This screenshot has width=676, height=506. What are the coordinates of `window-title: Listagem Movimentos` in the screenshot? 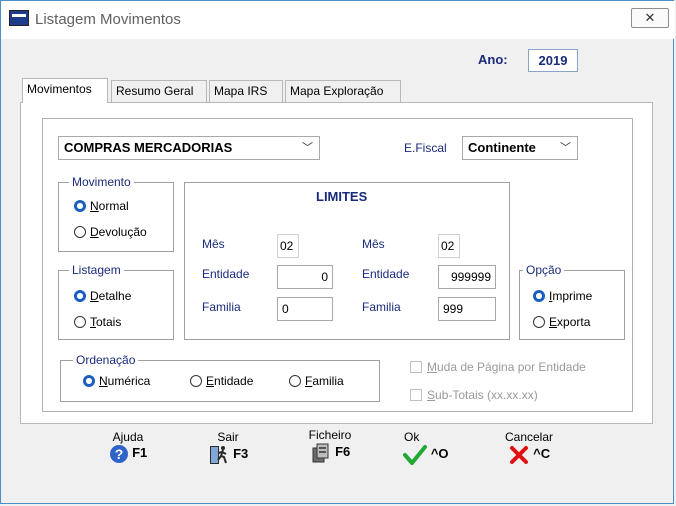 It's located at (108, 19).